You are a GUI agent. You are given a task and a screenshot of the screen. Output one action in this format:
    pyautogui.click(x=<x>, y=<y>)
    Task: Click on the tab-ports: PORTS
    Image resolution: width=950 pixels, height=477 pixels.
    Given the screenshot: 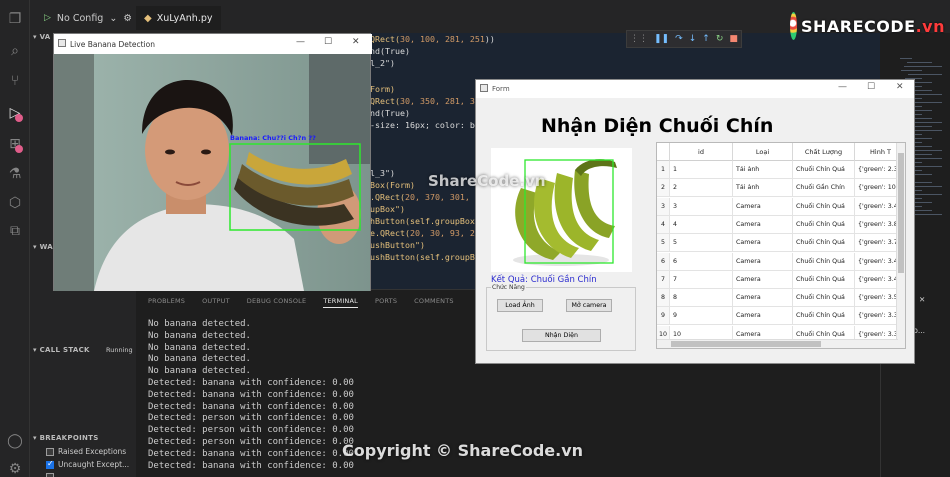 What is the action you would take?
    pyautogui.click(x=386, y=302)
    